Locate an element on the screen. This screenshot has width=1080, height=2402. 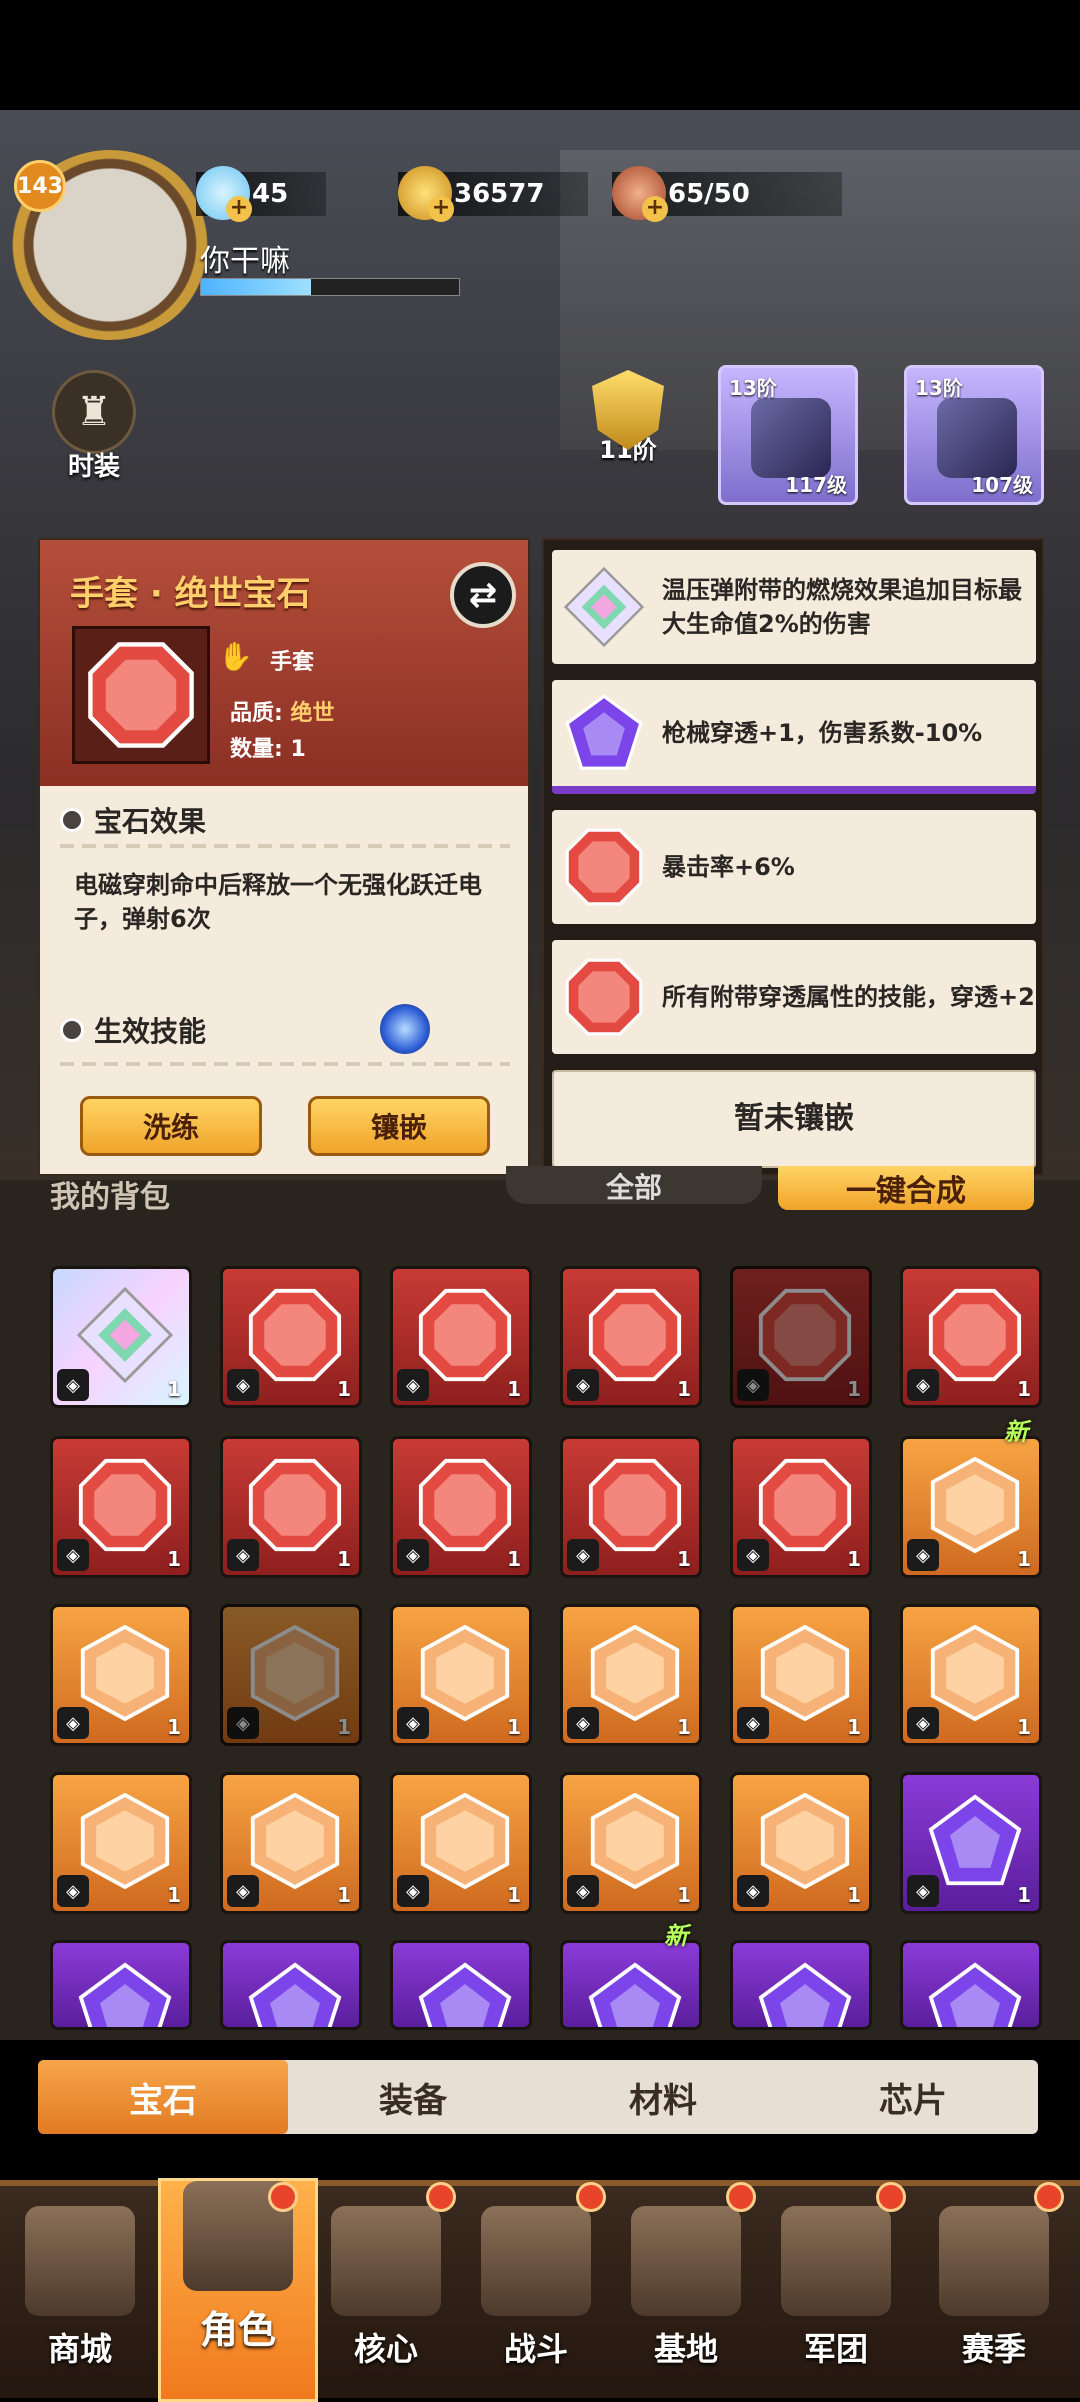
nav-item: 战斗 is located at coordinates (536, 2301).